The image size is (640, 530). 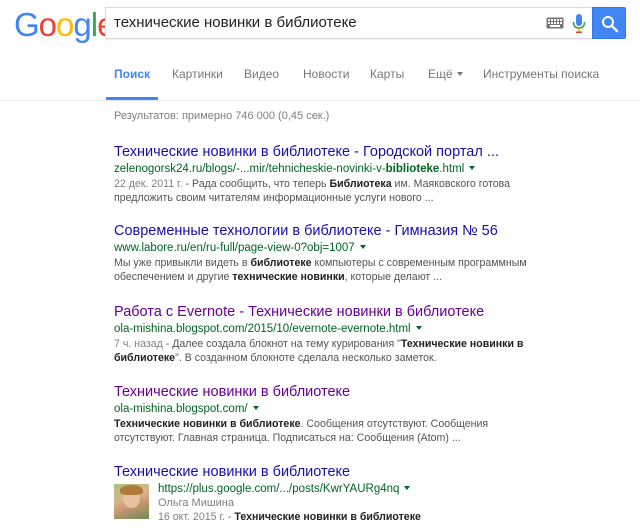 What do you see at coordinates (173, 277) in the screenshot?
I see `snippet-text: обеспечением и другие` at bounding box center [173, 277].